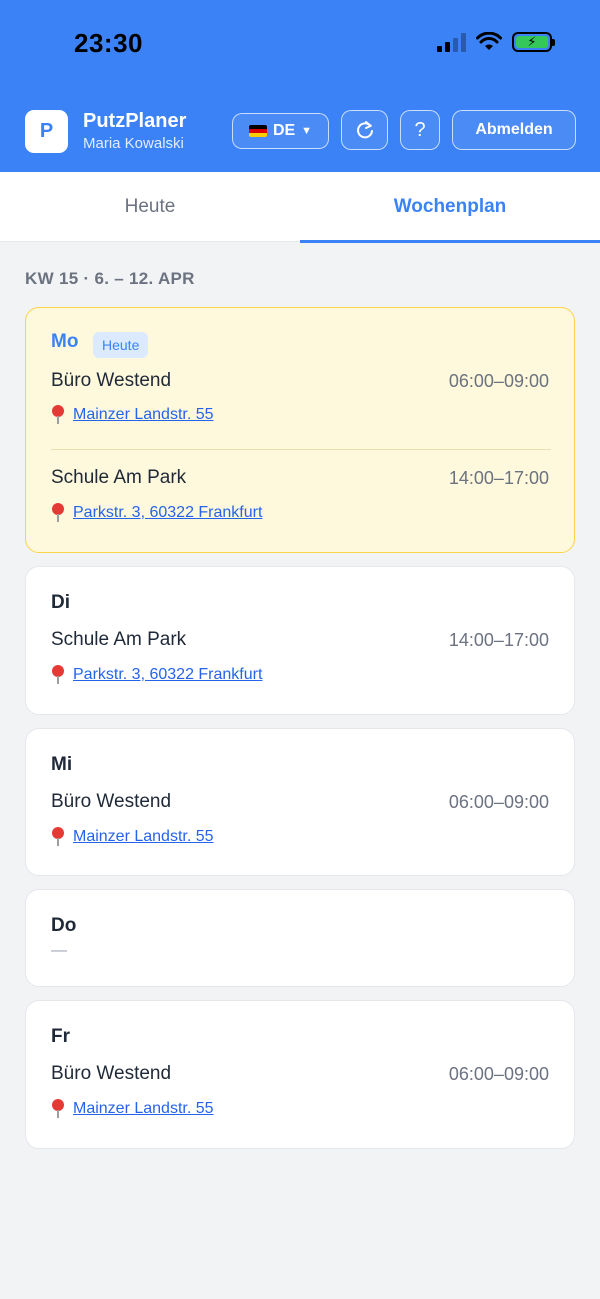 Image resolution: width=600 pixels, height=1299 pixels. I want to click on tab-today: Heute, so click(150, 207).